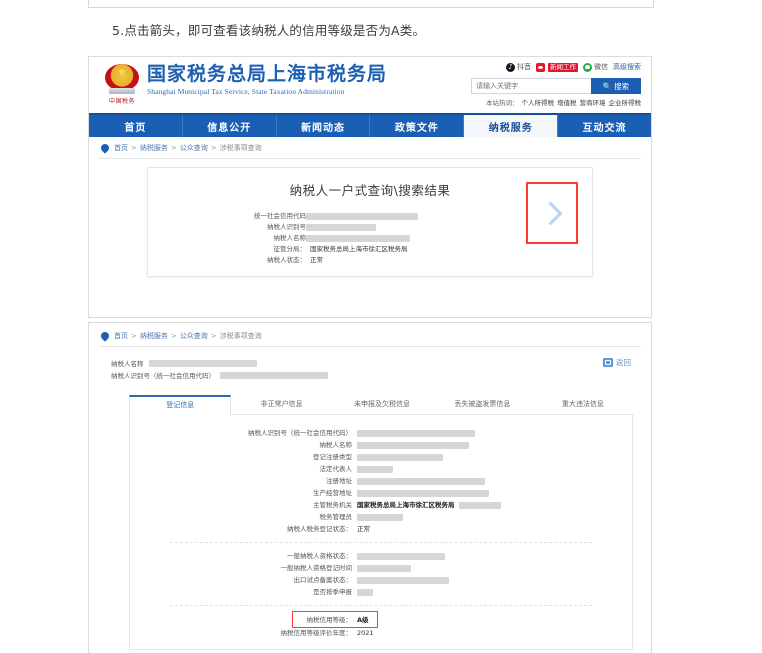 This screenshot has width=762, height=653. I want to click on breadcrumb-sep-2: >, so click(213, 336).